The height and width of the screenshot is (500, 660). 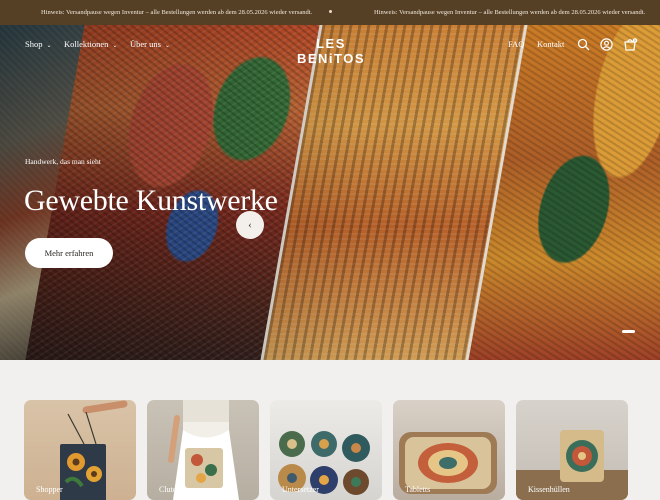 What do you see at coordinates (250, 225) in the screenshot?
I see `slider-prev-button: ‹` at bounding box center [250, 225].